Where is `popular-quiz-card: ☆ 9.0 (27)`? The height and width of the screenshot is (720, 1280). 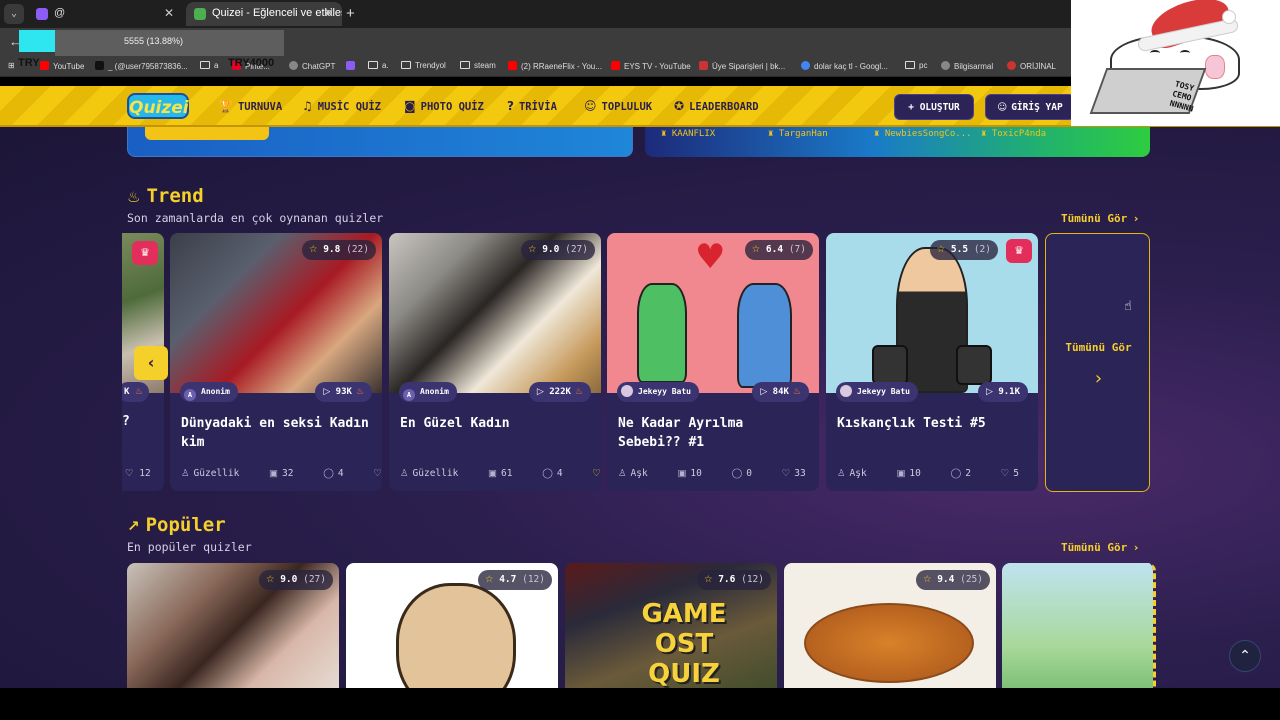
popular-quiz-card: ☆ 9.0 (27) is located at coordinates (233, 625).